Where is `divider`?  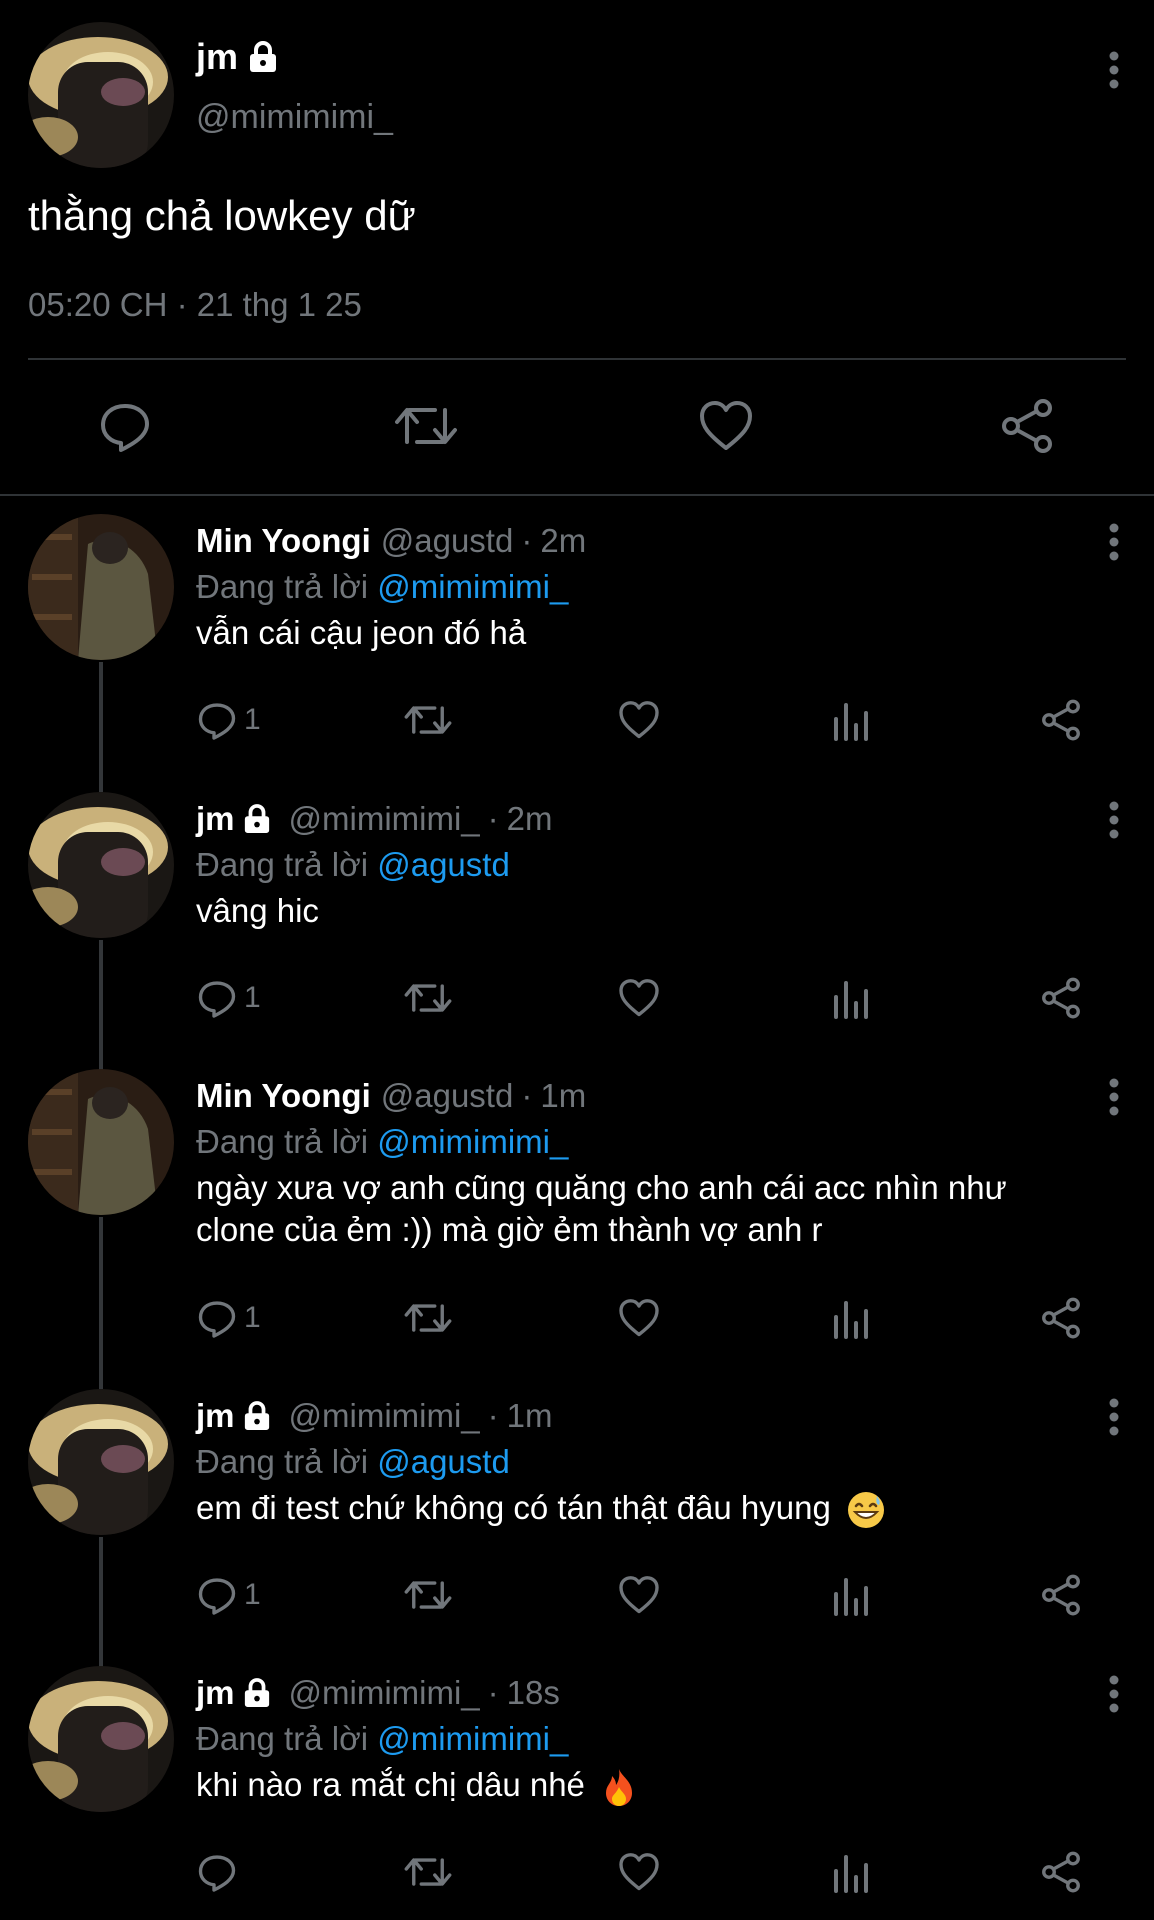 divider is located at coordinates (577, 495).